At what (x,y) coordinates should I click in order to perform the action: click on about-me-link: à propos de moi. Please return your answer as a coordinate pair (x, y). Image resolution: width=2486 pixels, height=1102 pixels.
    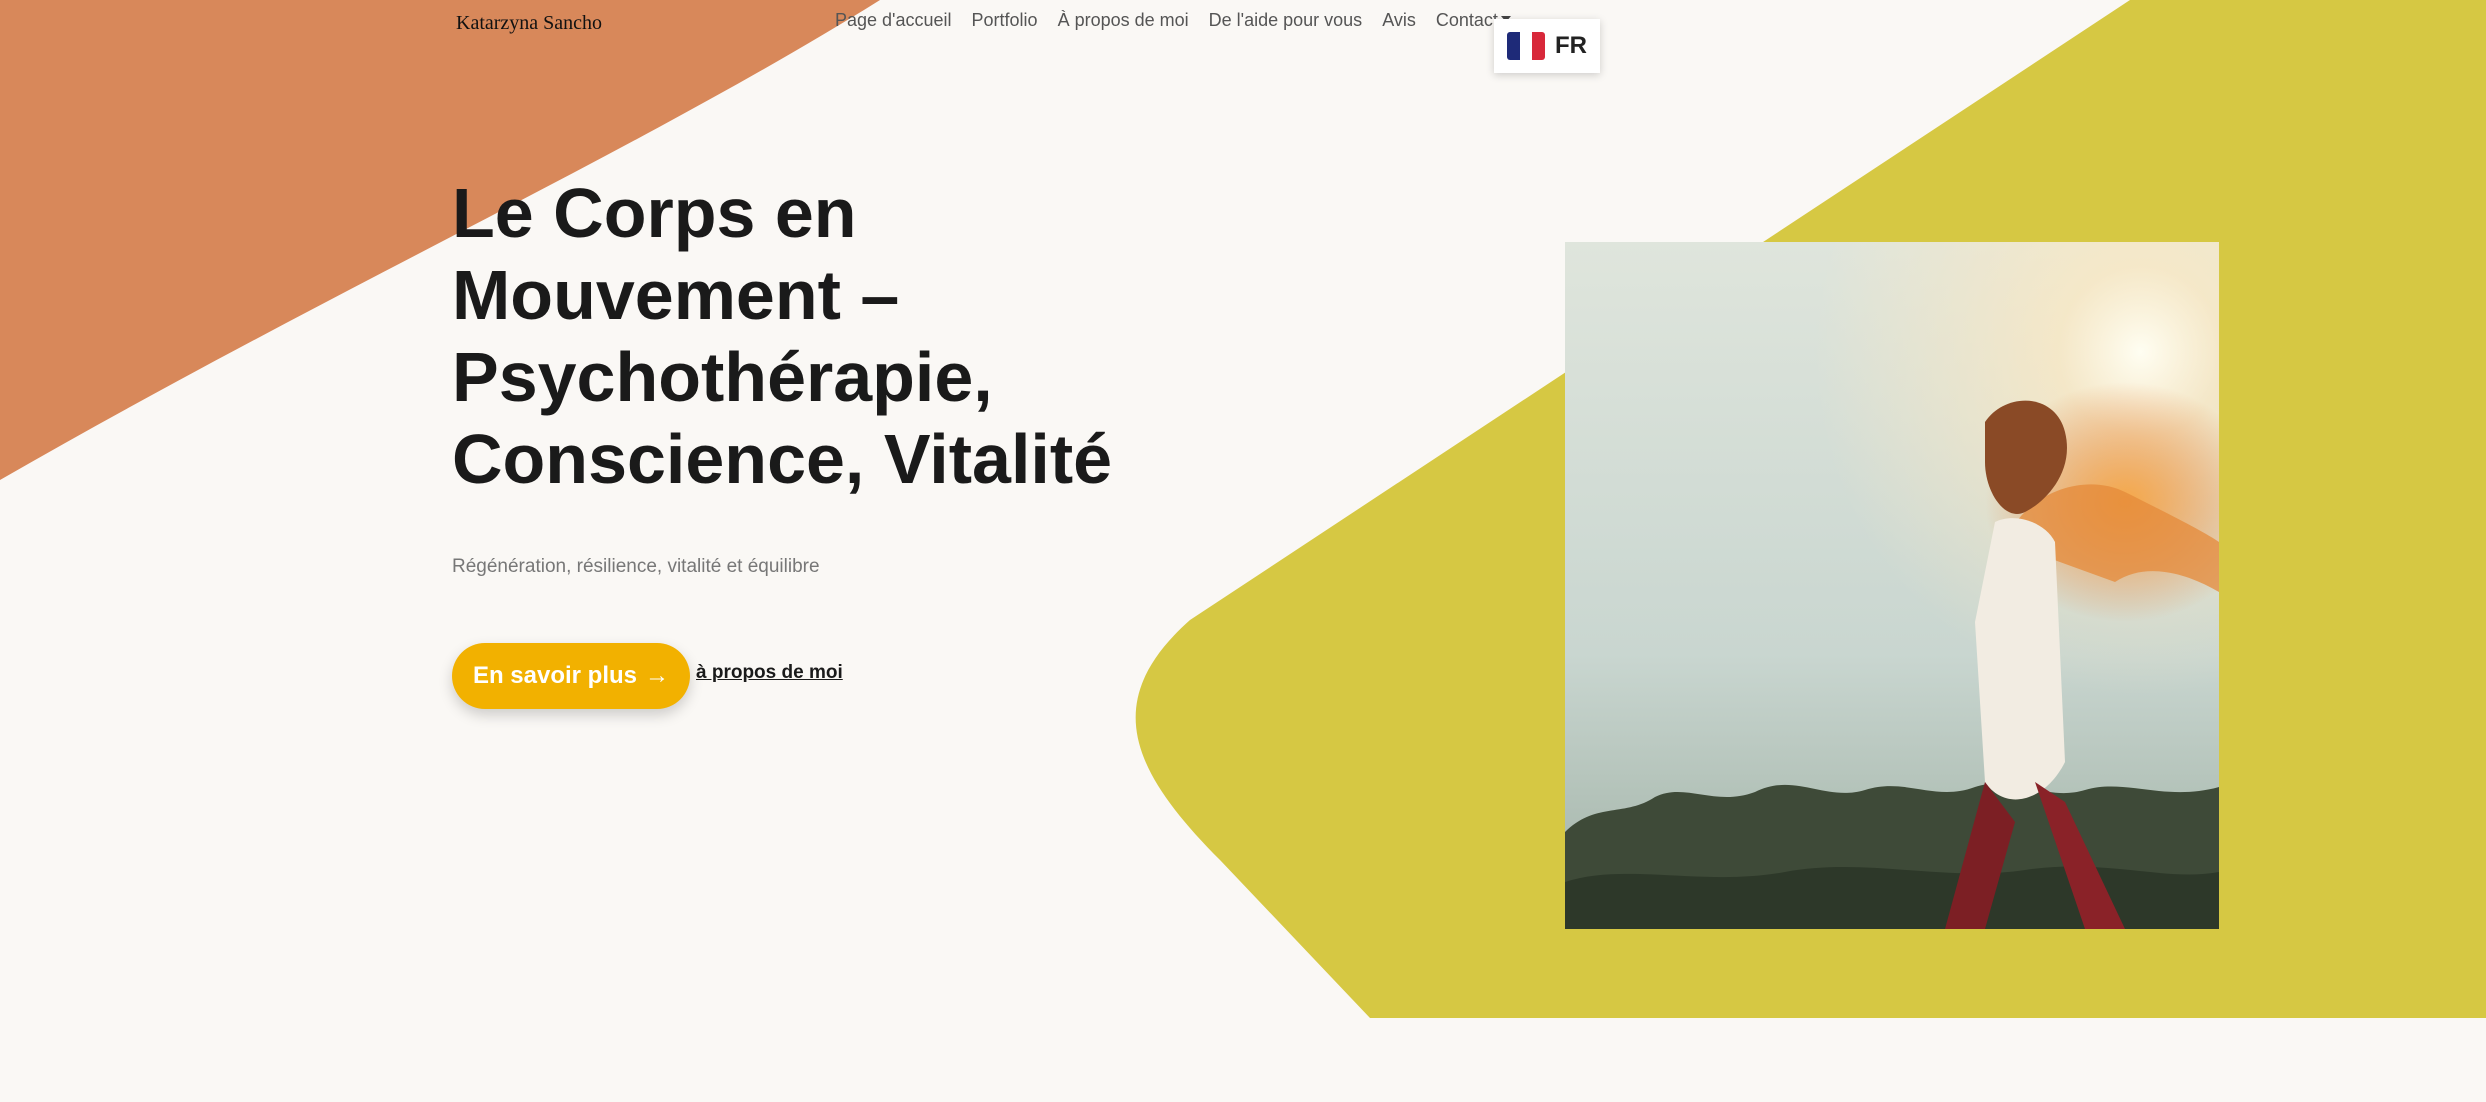
    Looking at the image, I should click on (769, 673).